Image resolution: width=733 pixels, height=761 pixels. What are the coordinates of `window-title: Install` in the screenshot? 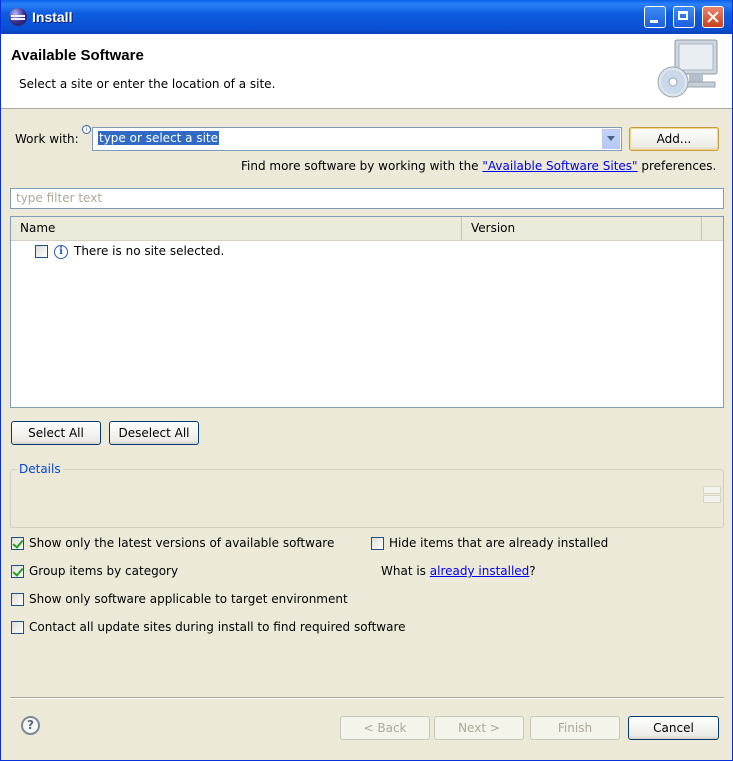 It's located at (52, 17).